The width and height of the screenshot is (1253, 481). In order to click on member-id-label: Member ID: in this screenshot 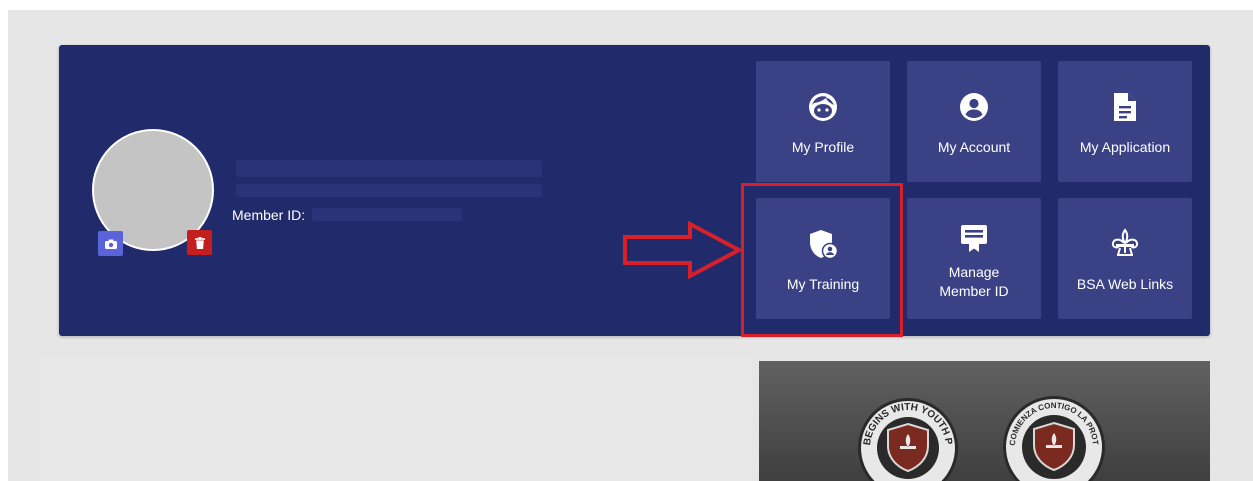, I will do `click(269, 215)`.